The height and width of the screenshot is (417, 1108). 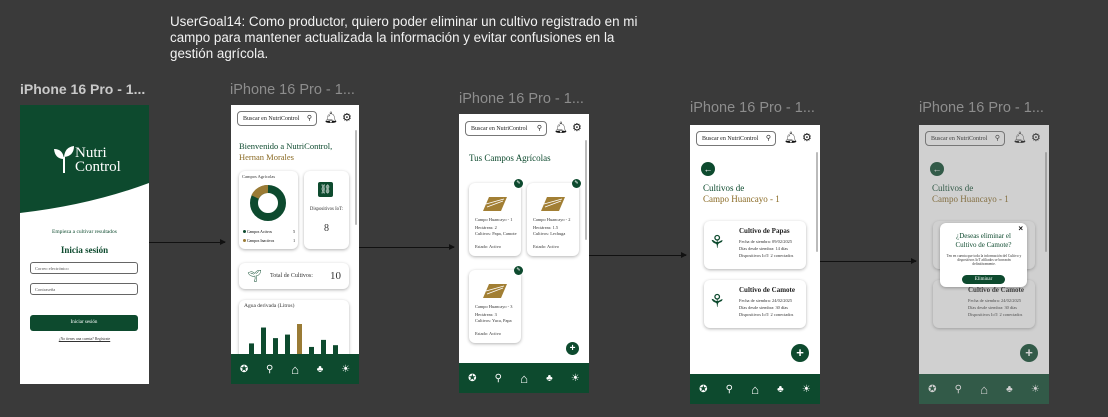 What do you see at coordinates (84, 250) in the screenshot?
I see `login-heading: Inicia sesión` at bounding box center [84, 250].